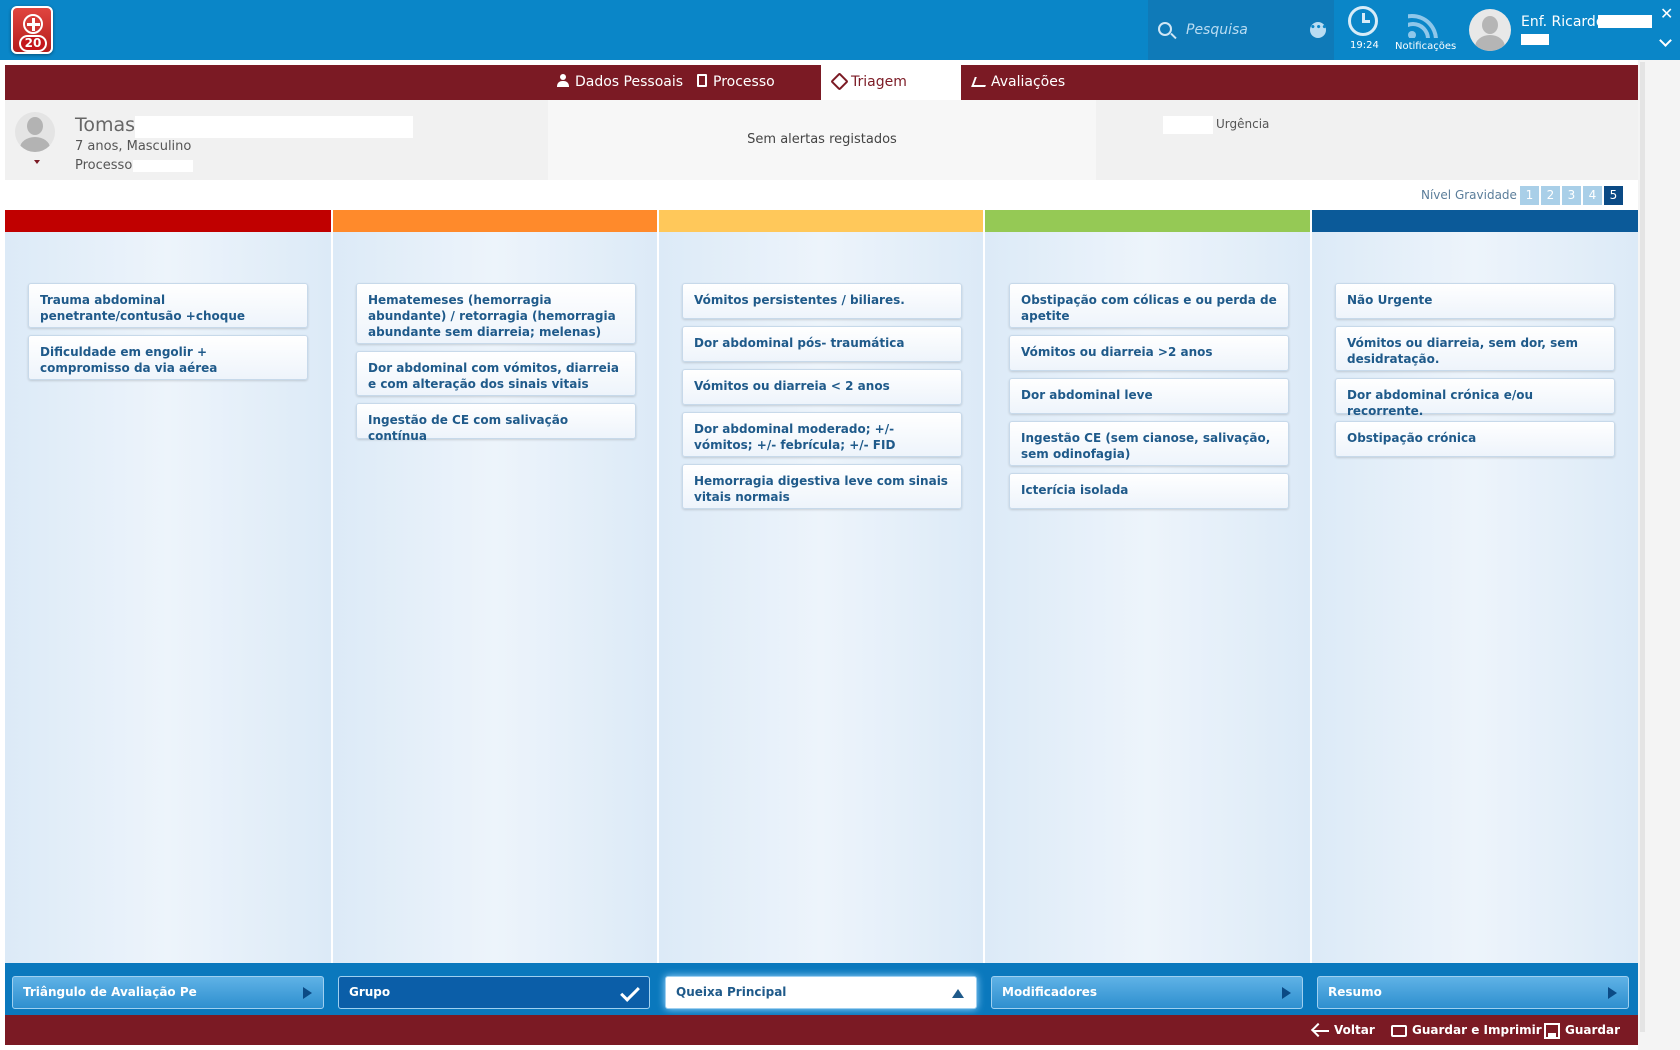  Describe the element at coordinates (1469, 195) in the screenshot. I see `severity-label: Nível Gravidade` at that location.